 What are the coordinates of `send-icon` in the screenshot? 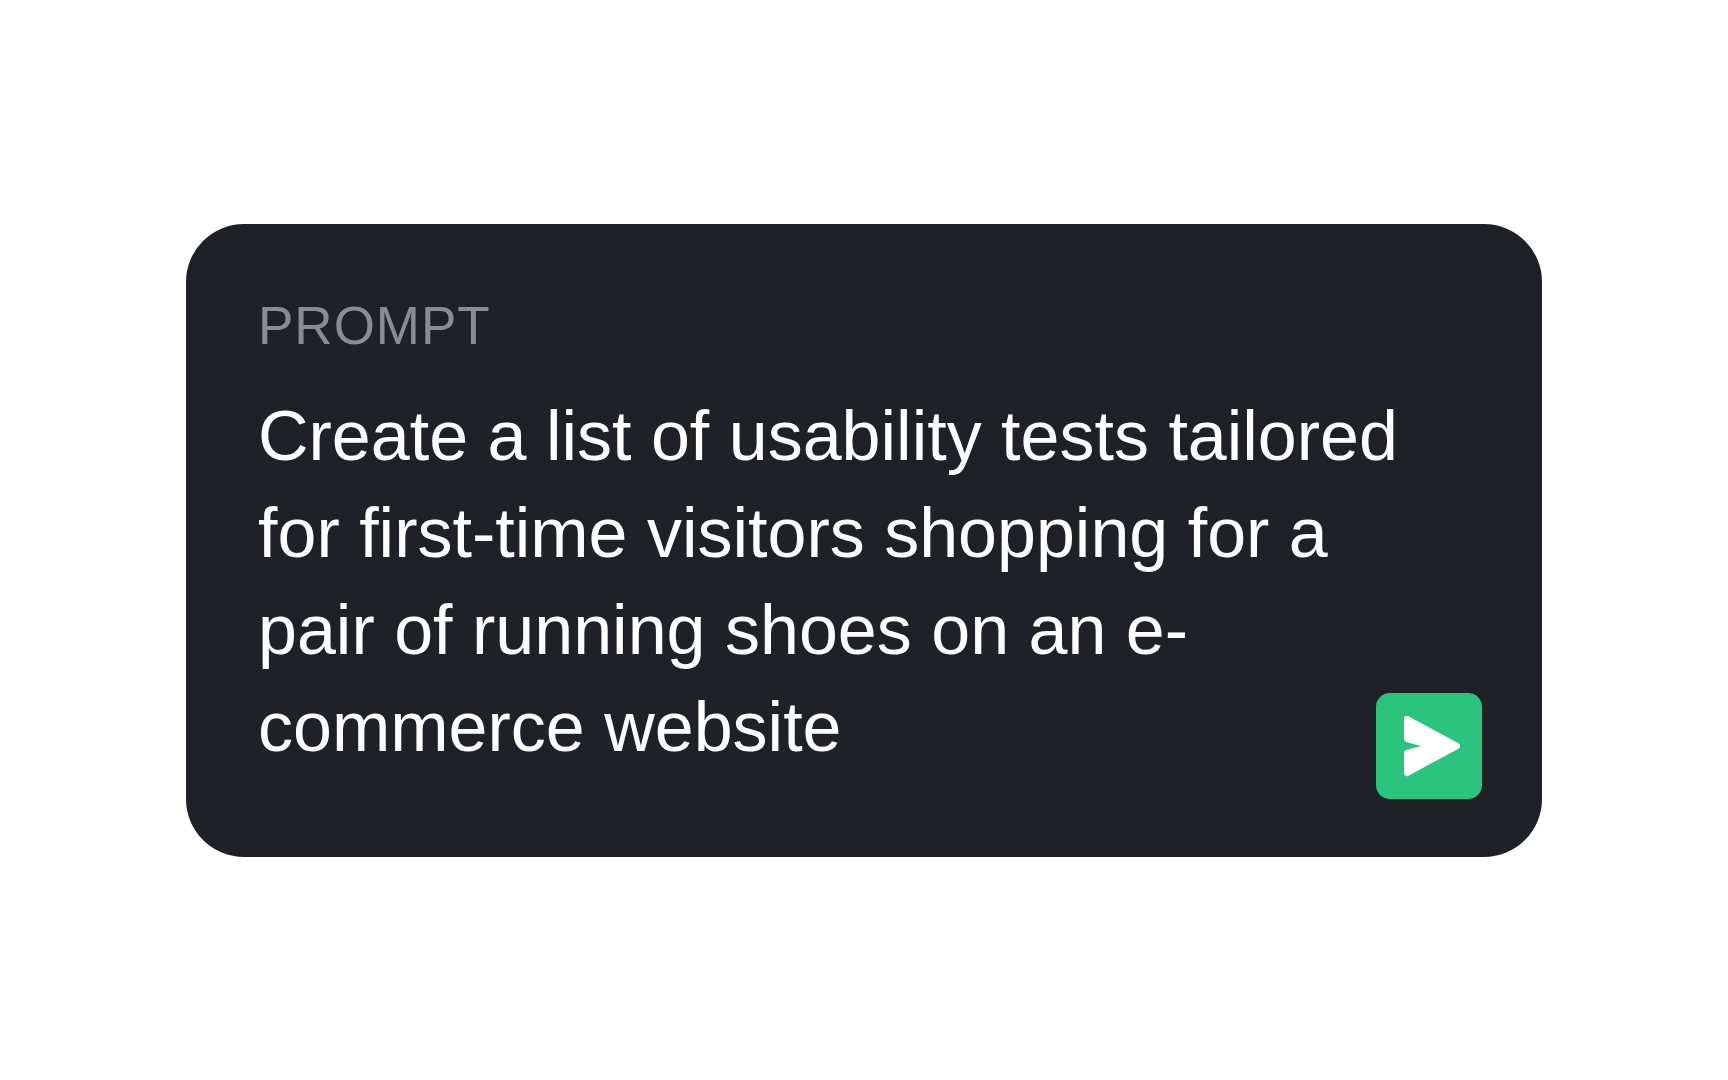 It's located at (1432, 745).